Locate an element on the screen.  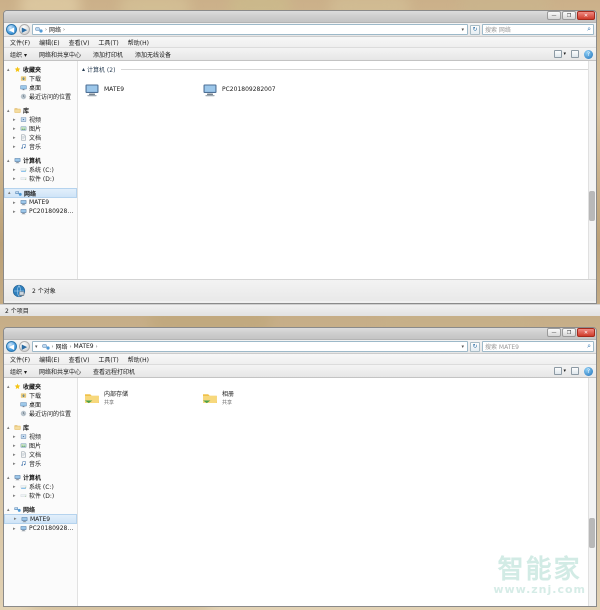
item-tiles: 内部存储 共享 相册 共享 is located at coordinates (337, 394).